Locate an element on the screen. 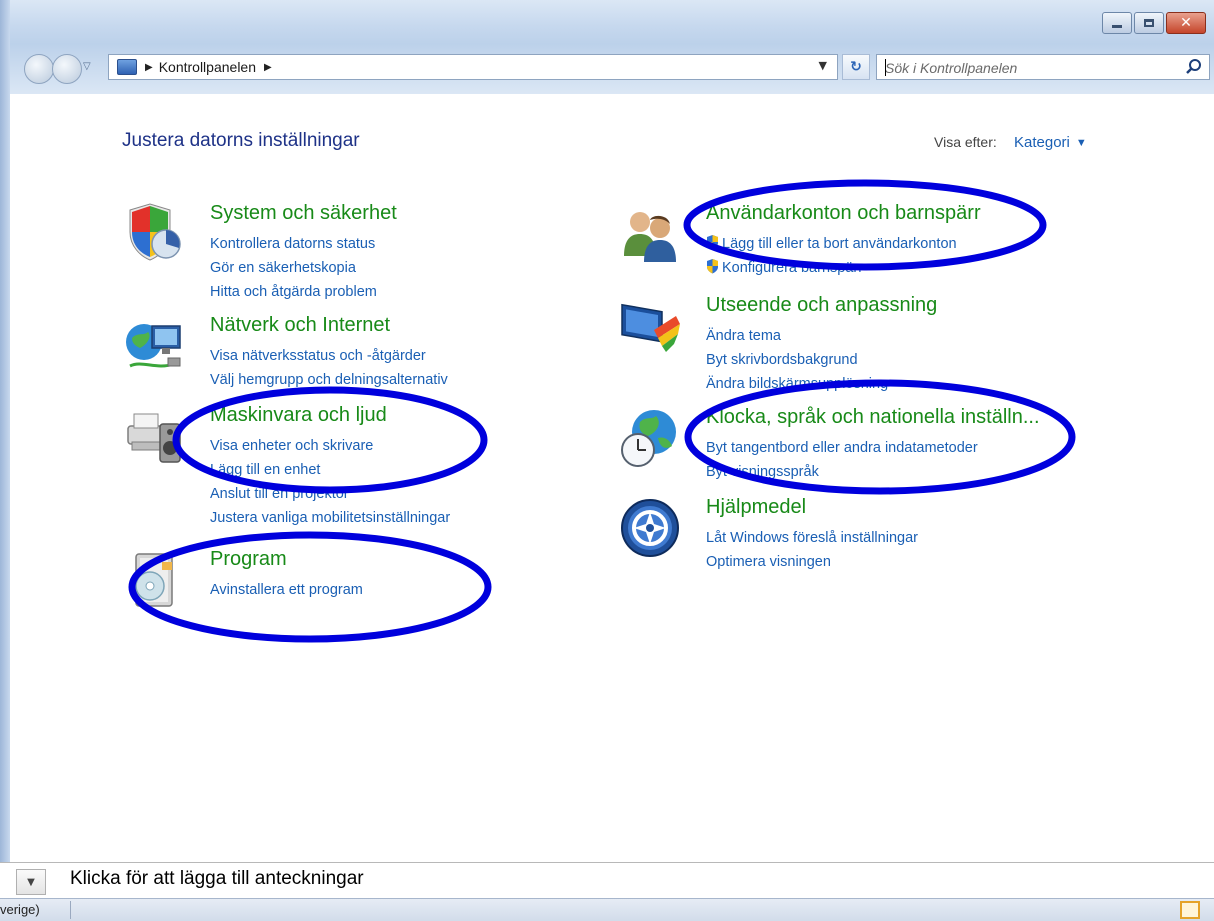 The height and width of the screenshot is (921, 1214). search-box is located at coordinates (1043, 67).